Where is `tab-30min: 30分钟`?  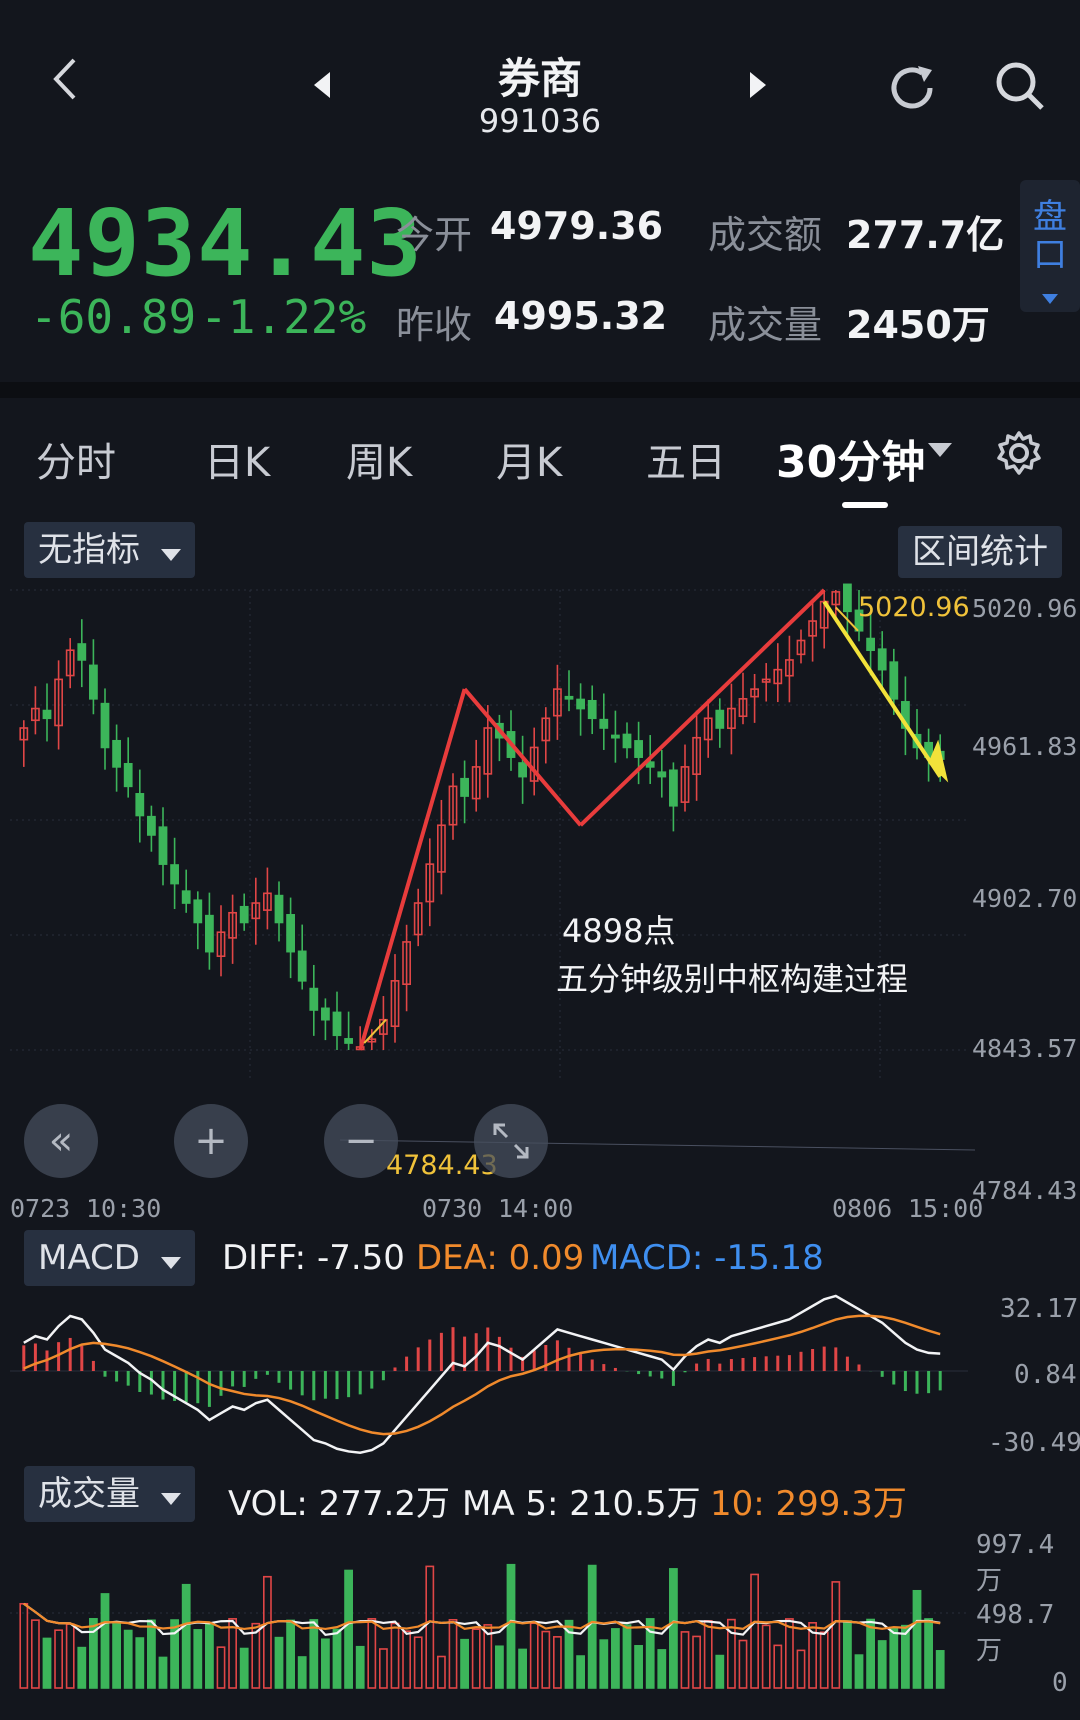 tab-30min: 30分钟 is located at coordinates (850, 458).